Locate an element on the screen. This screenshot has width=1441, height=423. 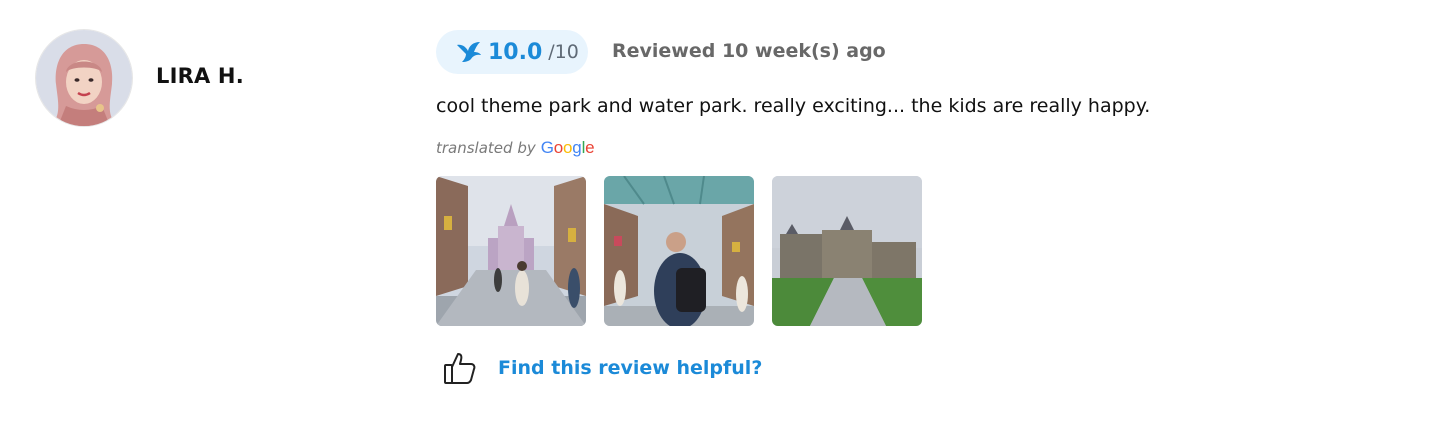
translated-by-label: translated by is located at coordinates (486, 148).